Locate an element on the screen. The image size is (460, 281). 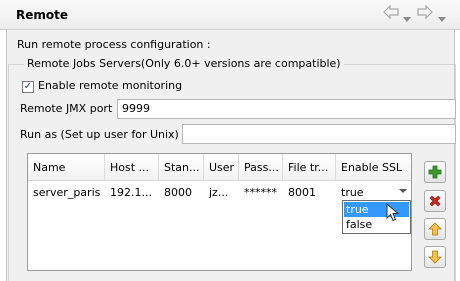
run-as-label: Run as (Set up user for Unix) : is located at coordinates (103, 134).